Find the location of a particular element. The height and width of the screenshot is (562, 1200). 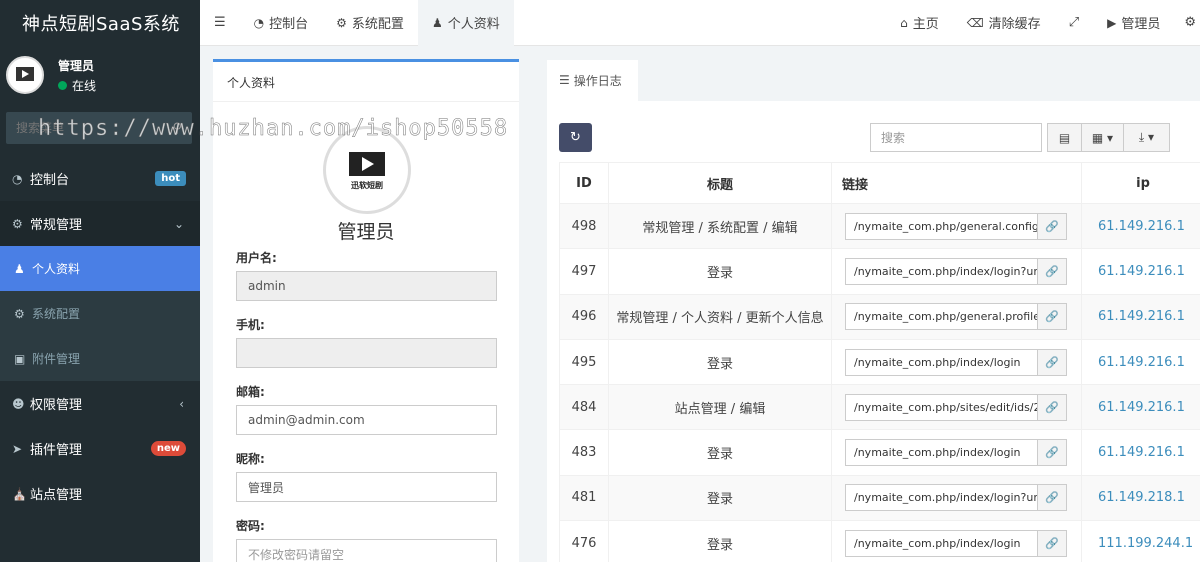

cell-url: /nymaite_com.php/sites/edit/ids/2?dia🔗 is located at coordinates (956, 407).